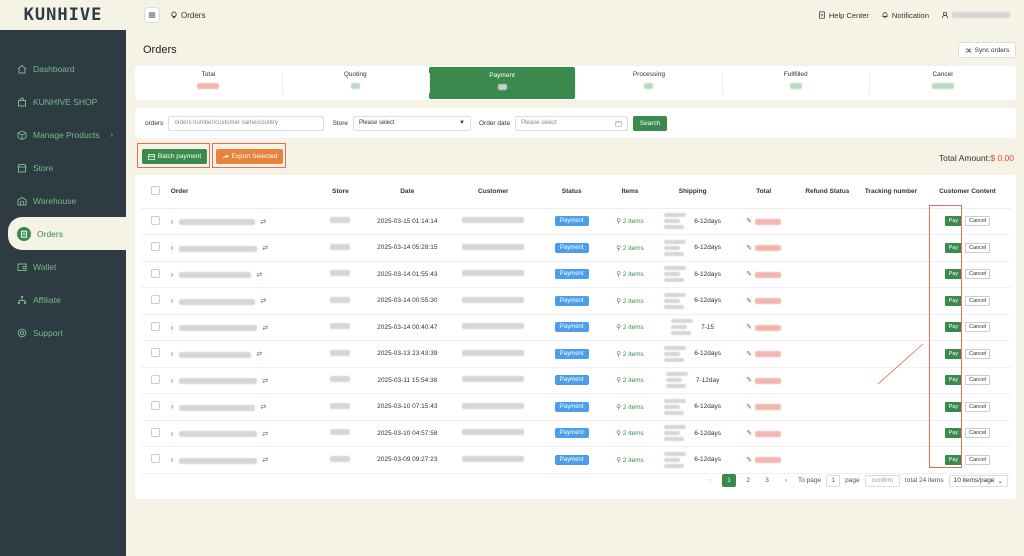 Image resolution: width=1024 pixels, height=556 pixels. Describe the element at coordinates (249, 156) in the screenshot. I see `export-selected-button: Export Selected` at that location.